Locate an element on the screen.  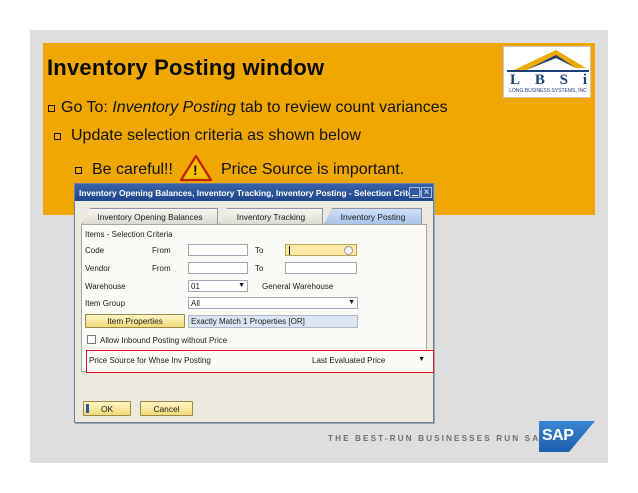
sap-logo-text: SAP is located at coordinates (558, 435).